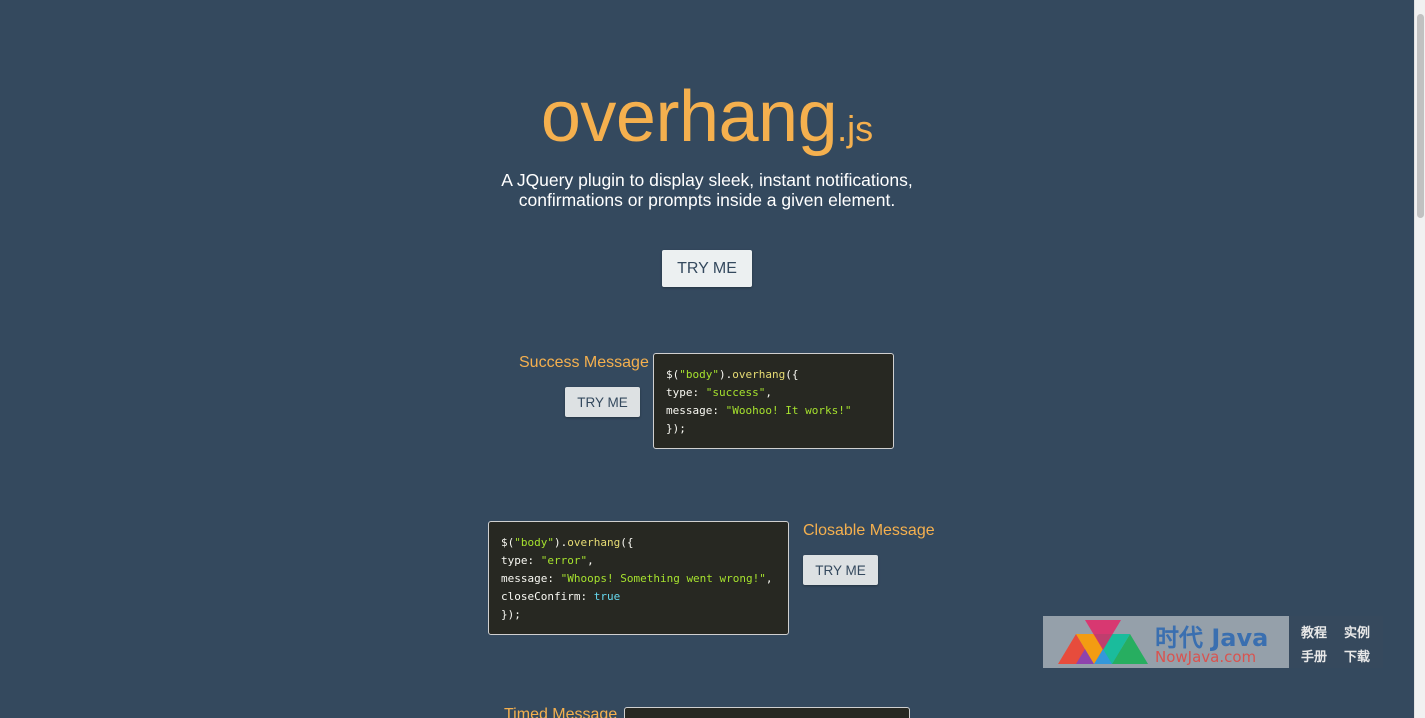 This screenshot has height=718, width=1425. Describe the element at coordinates (1314, 631) in the screenshot. I see `watermark-link-tutorial: 教程` at that location.